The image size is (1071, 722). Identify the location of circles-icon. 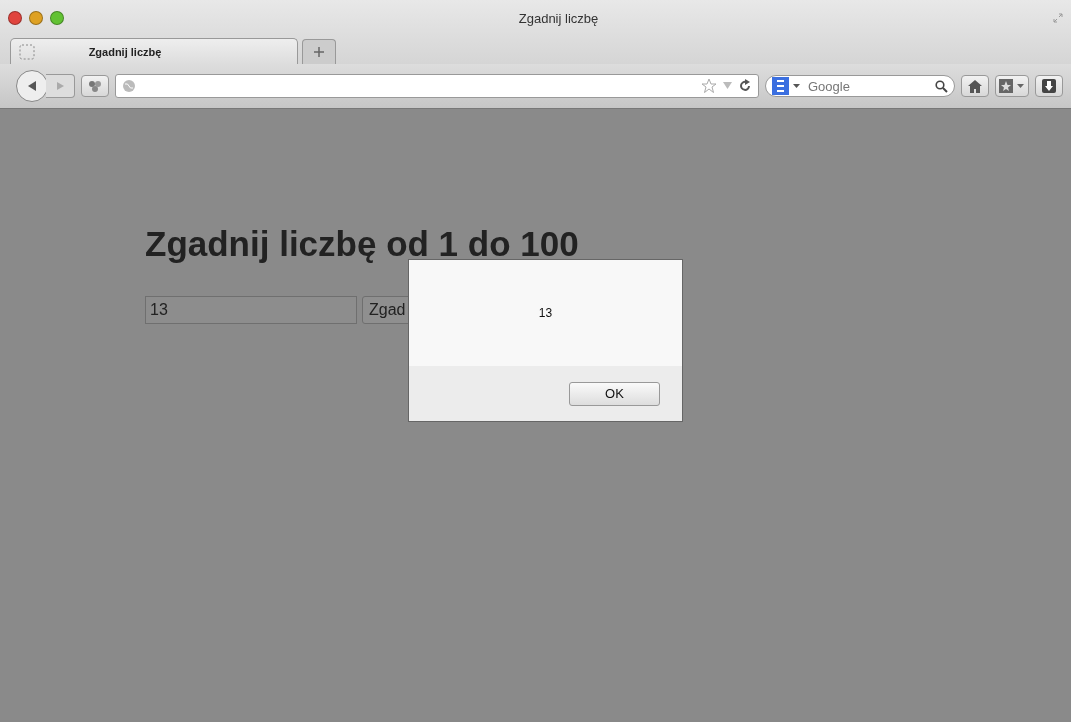
(95, 86).